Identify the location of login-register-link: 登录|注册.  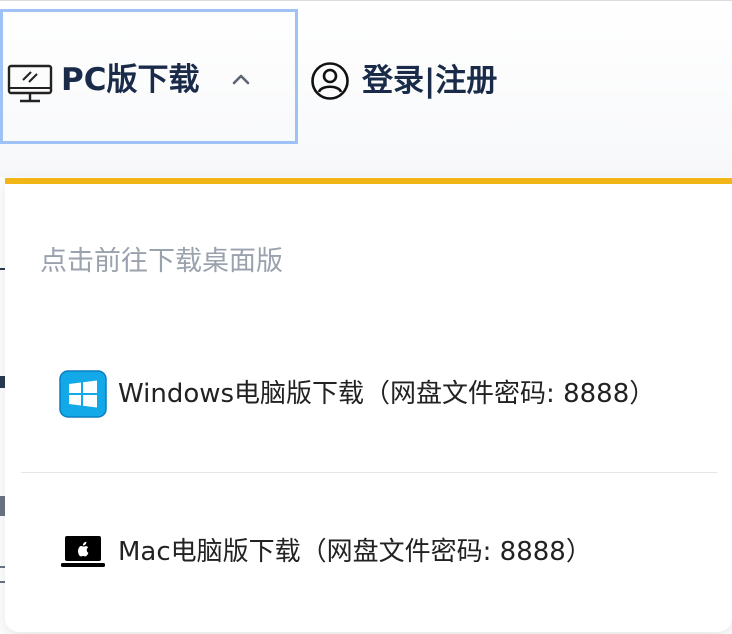
(403, 81).